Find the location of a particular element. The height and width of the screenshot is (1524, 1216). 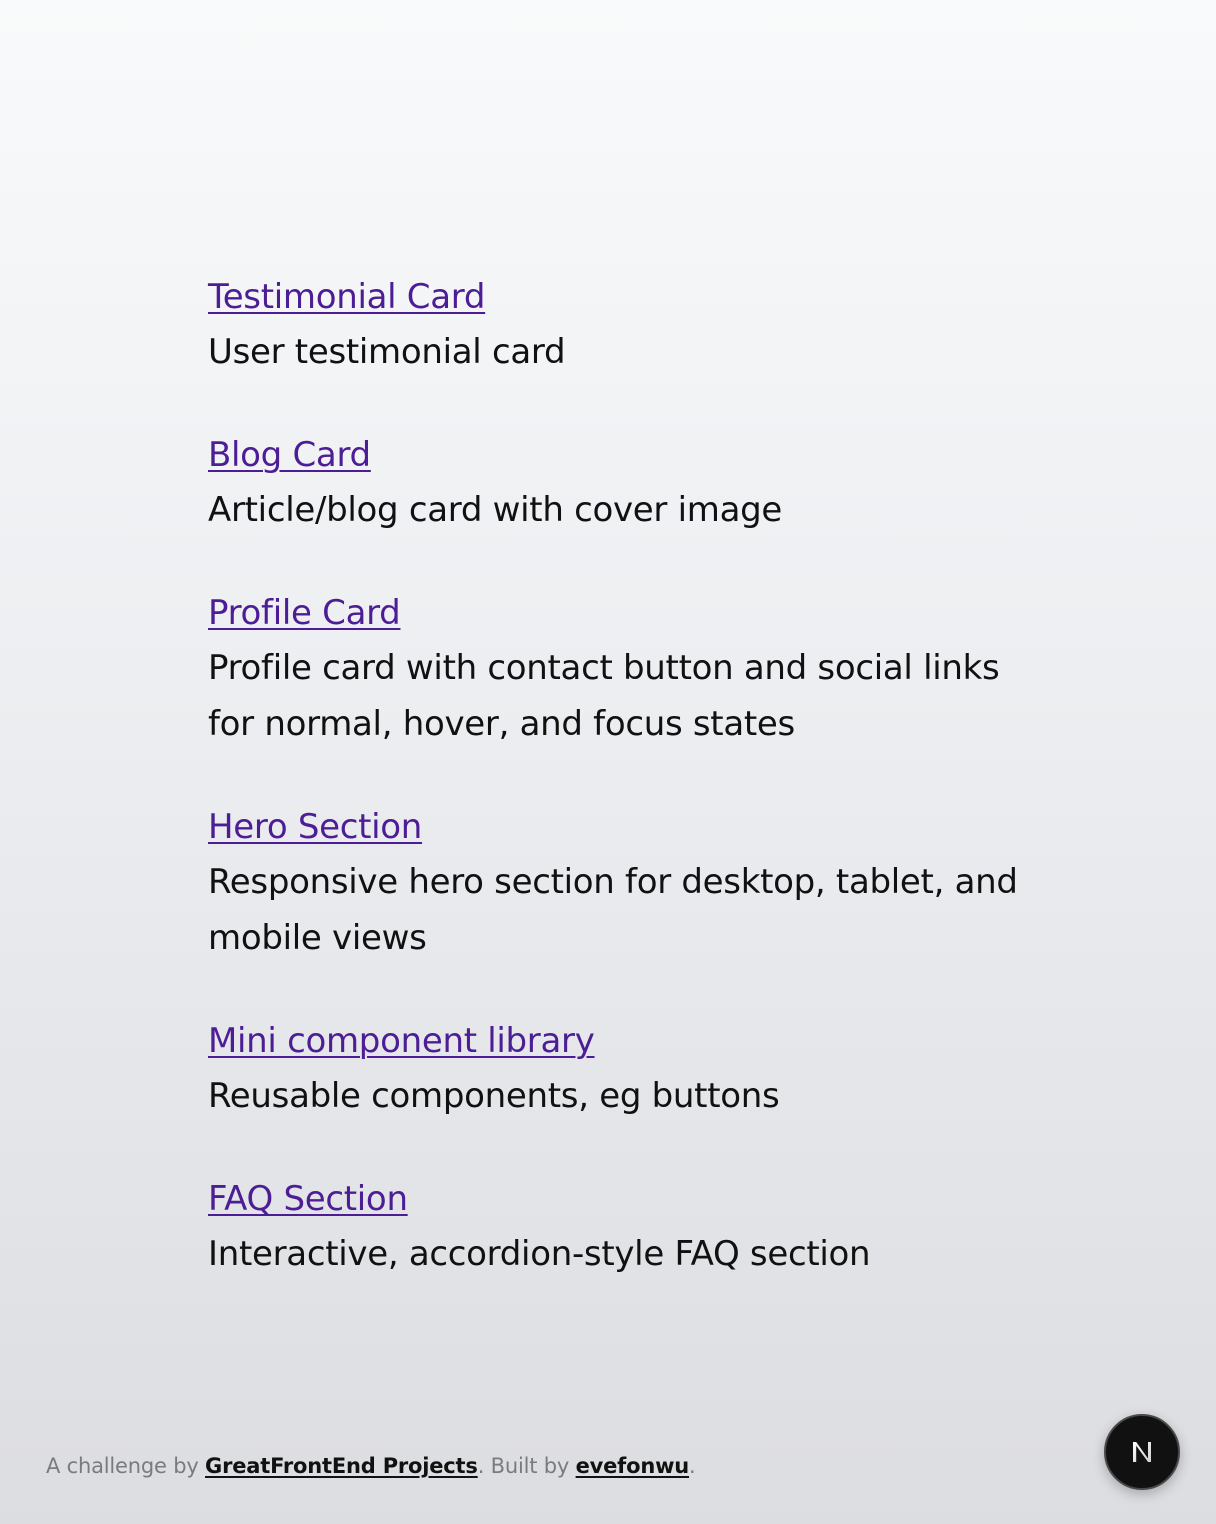

nextjs-dev-badge is located at coordinates (1142, 1452).